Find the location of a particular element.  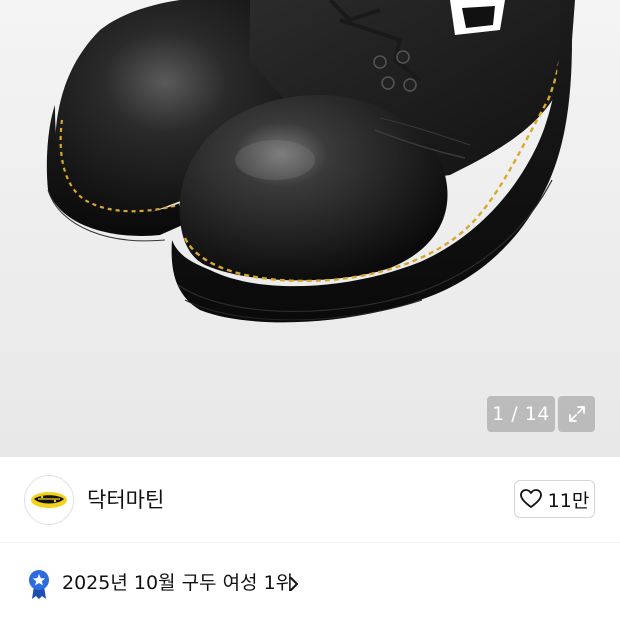

brand-name: 닥터마틴 is located at coordinates (125, 500).